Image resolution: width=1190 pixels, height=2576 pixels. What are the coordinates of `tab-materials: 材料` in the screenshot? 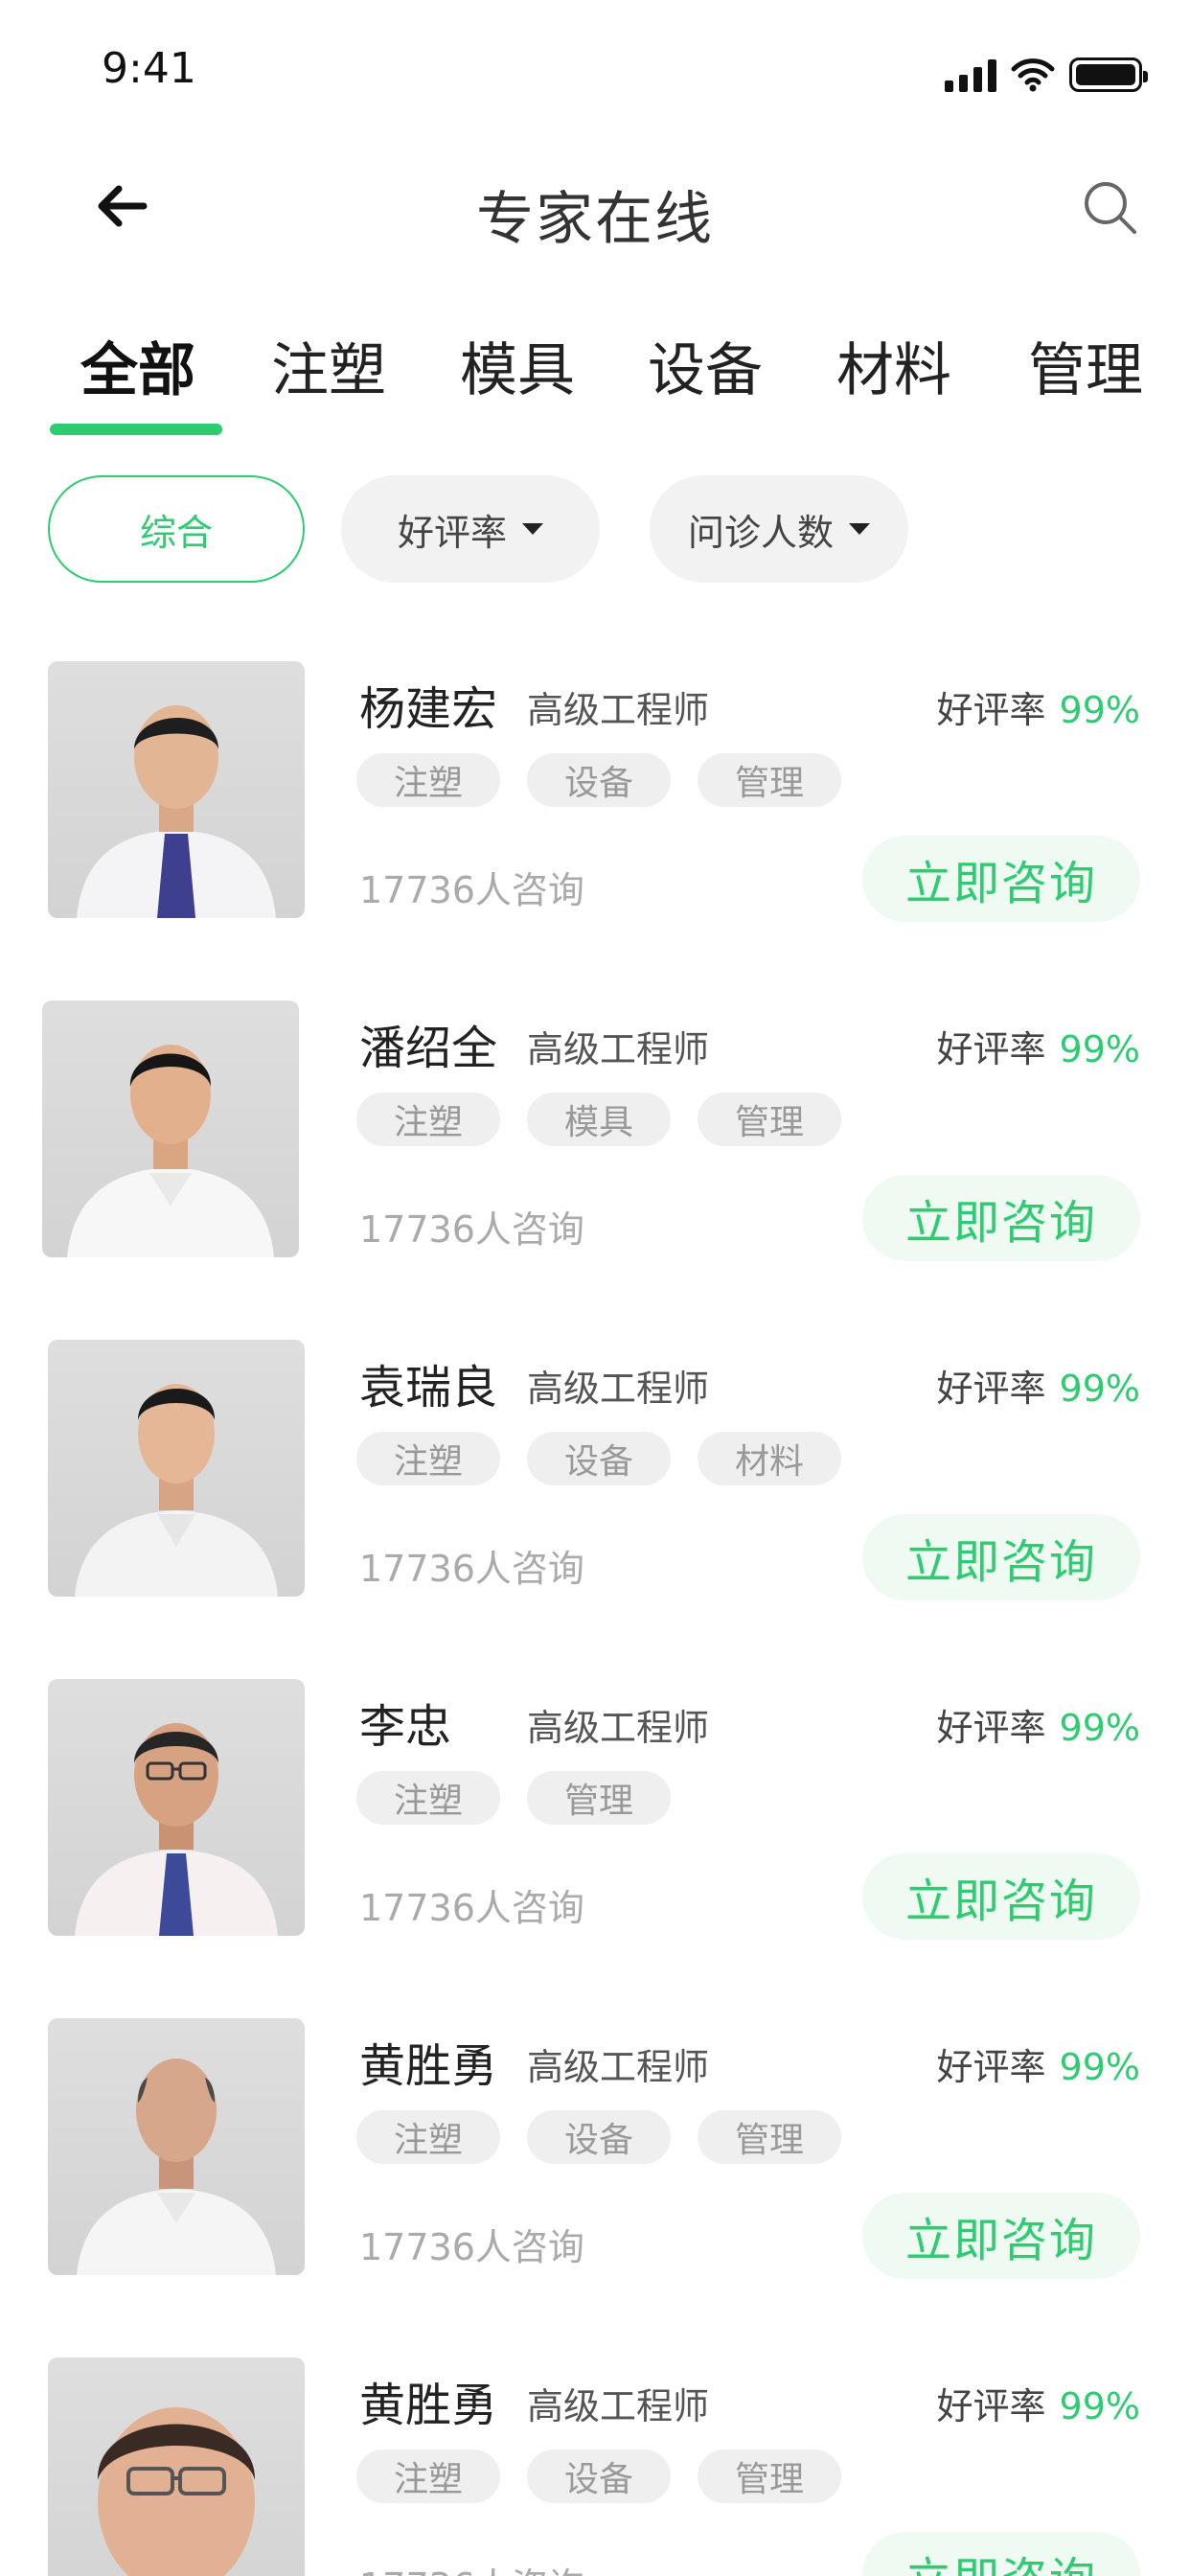 It's located at (894, 365).